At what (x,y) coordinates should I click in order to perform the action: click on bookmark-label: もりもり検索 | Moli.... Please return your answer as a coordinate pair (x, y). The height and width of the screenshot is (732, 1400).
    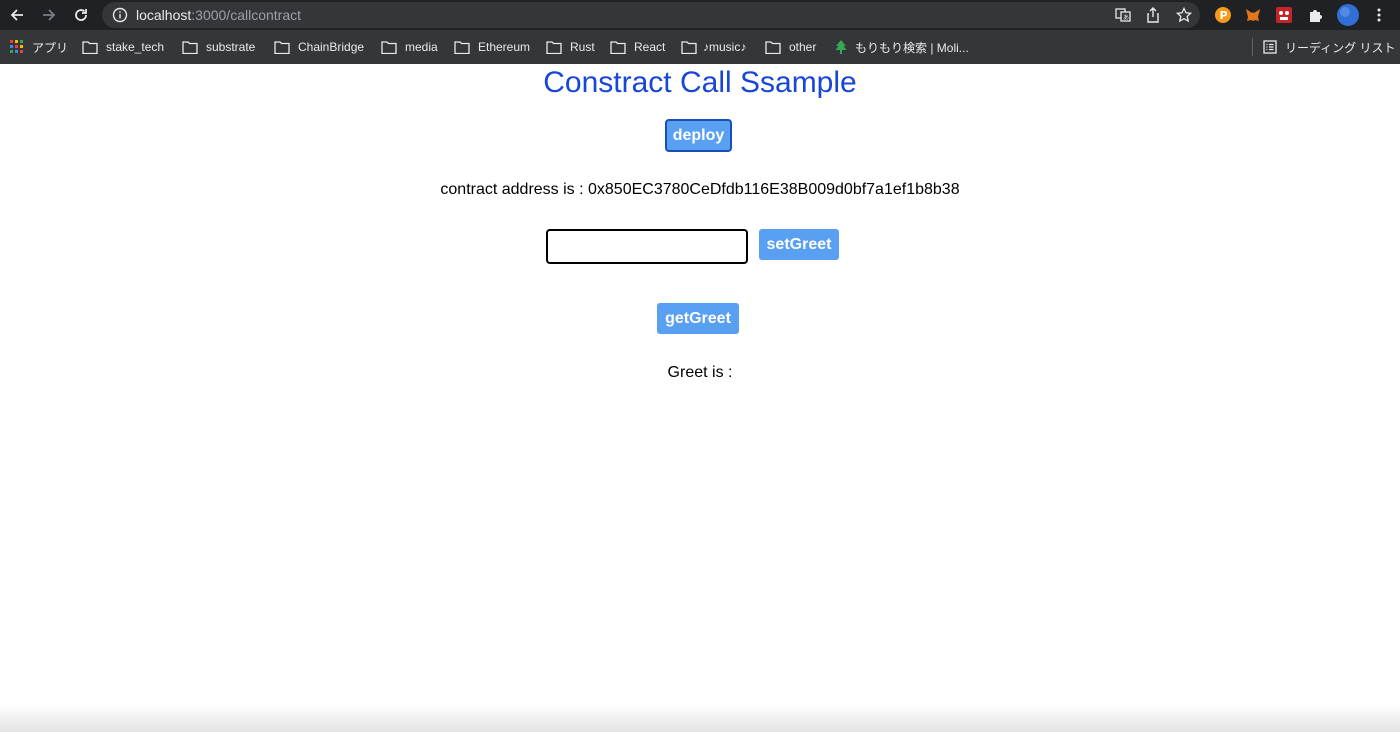
    Looking at the image, I should click on (912, 47).